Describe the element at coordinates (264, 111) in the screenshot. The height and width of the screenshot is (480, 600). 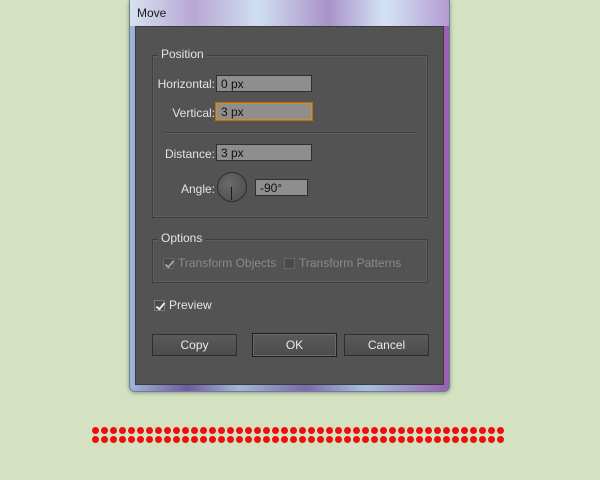
I see `vertical-input` at that location.